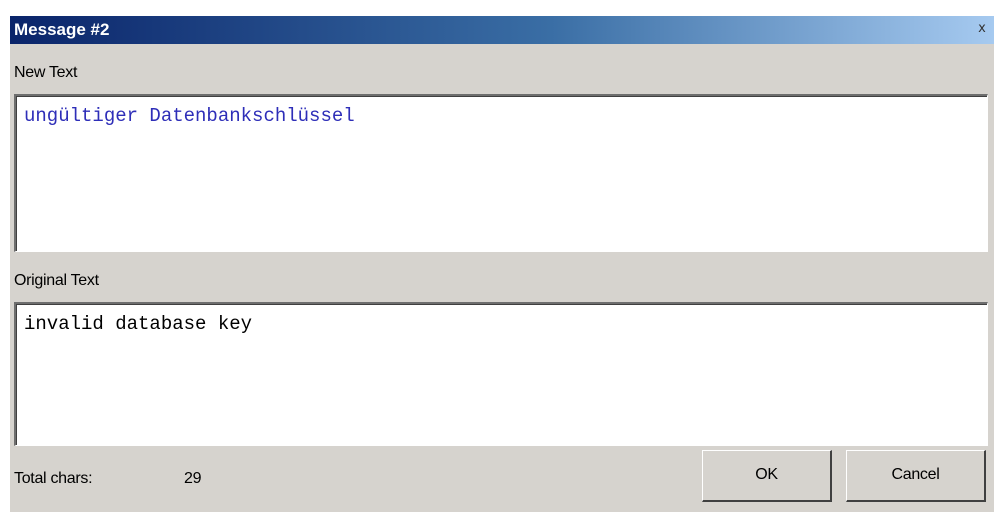 Image resolution: width=994 pixels, height=512 pixels. I want to click on cancel-button: Cancel, so click(916, 476).